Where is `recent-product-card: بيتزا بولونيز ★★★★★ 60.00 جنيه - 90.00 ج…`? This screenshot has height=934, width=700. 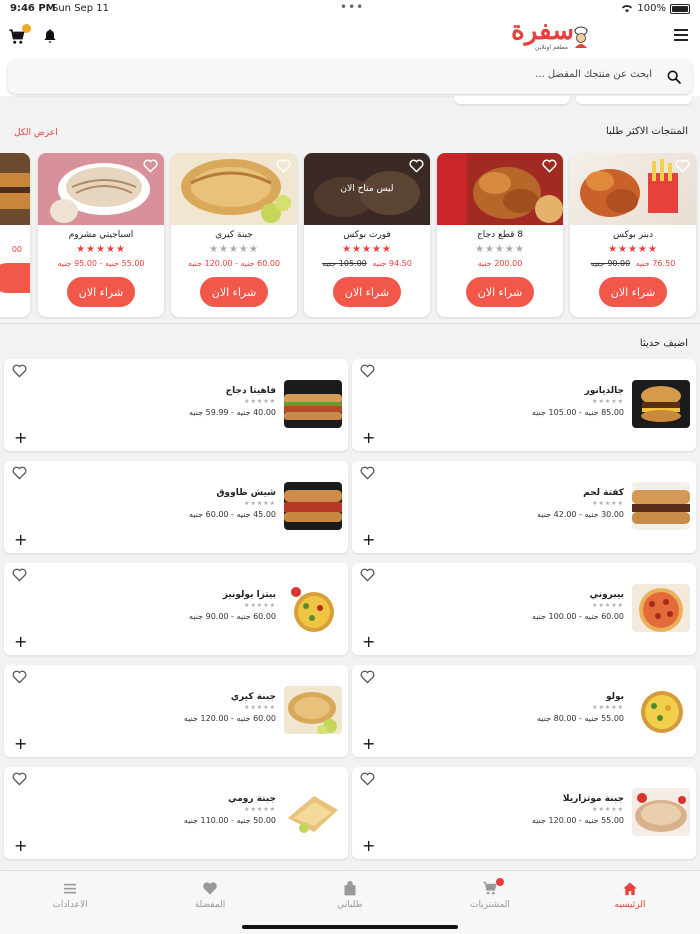
recent-product-card: بيتزا بولونيز ★★★★★ 60.00 جنيه - 90.00 ج… is located at coordinates (176, 609).